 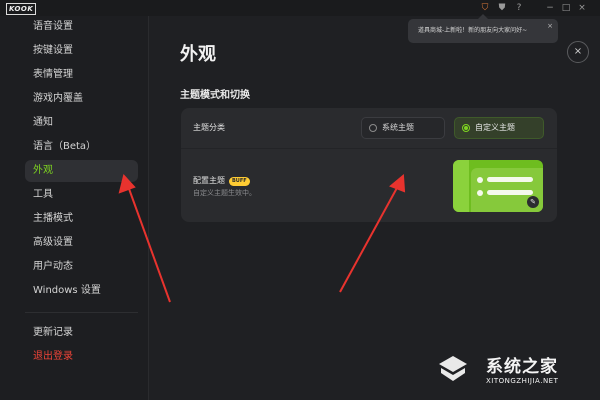 What do you see at coordinates (81, 27) in the screenshot?
I see `sidebar-item-voice-settings: 语音设置` at bounding box center [81, 27].